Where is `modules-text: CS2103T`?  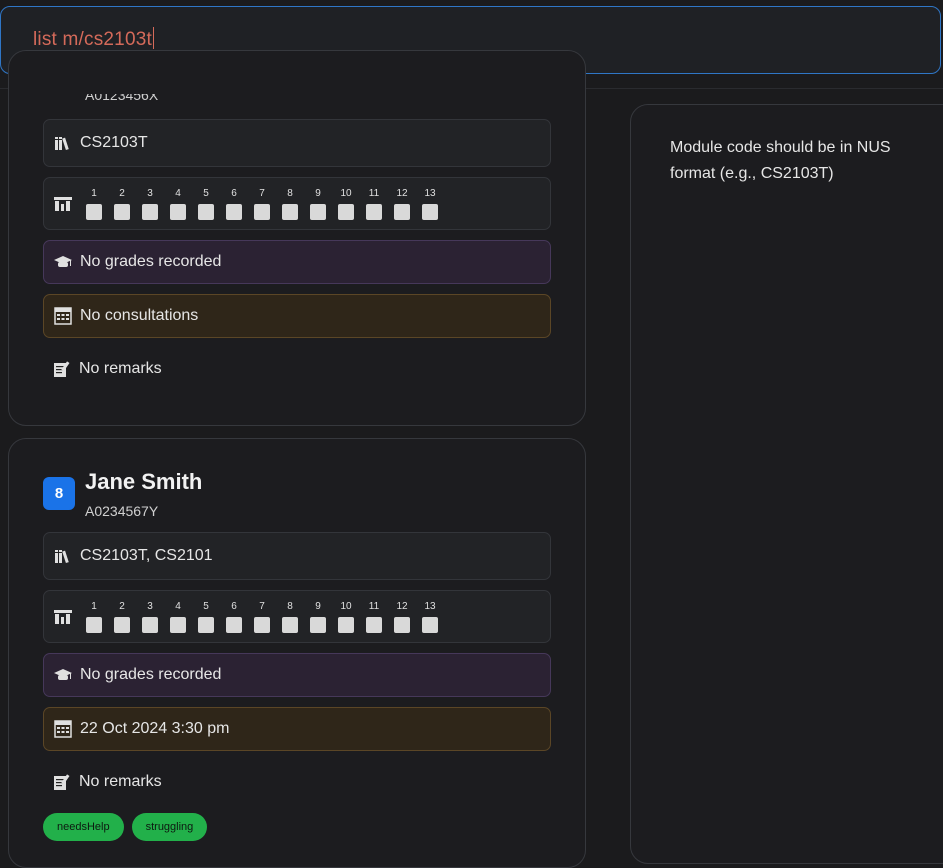 modules-text: CS2103T is located at coordinates (114, 142).